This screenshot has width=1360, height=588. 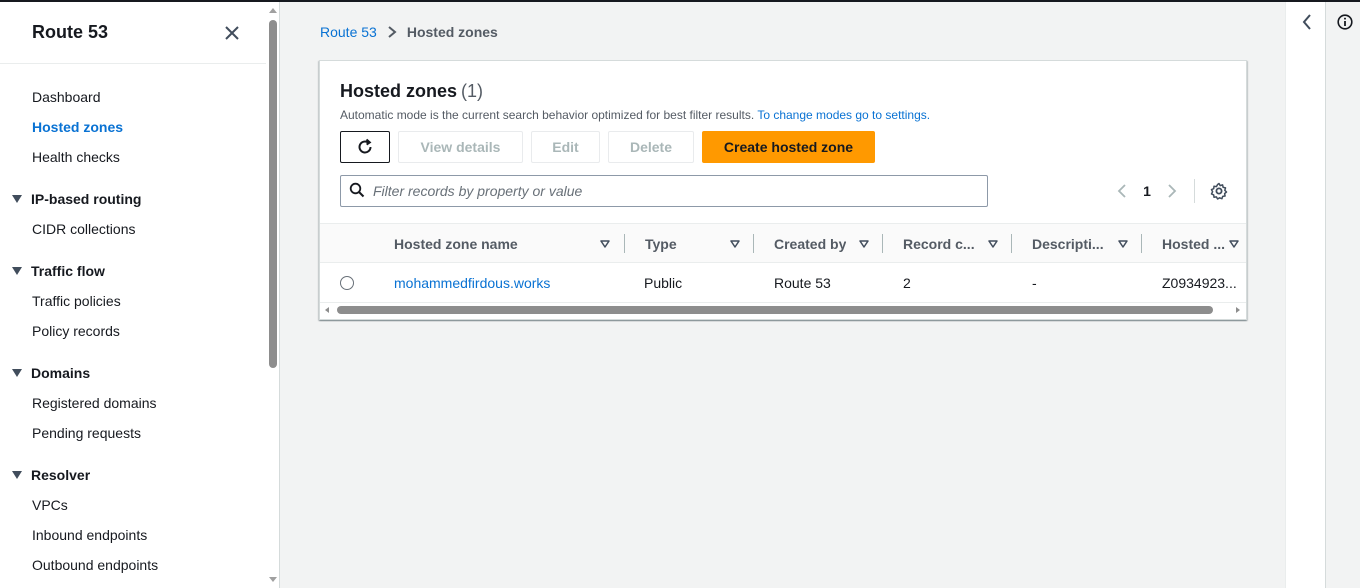 What do you see at coordinates (1305, 295) in the screenshot?
I see `help-panel-rail` at bounding box center [1305, 295].